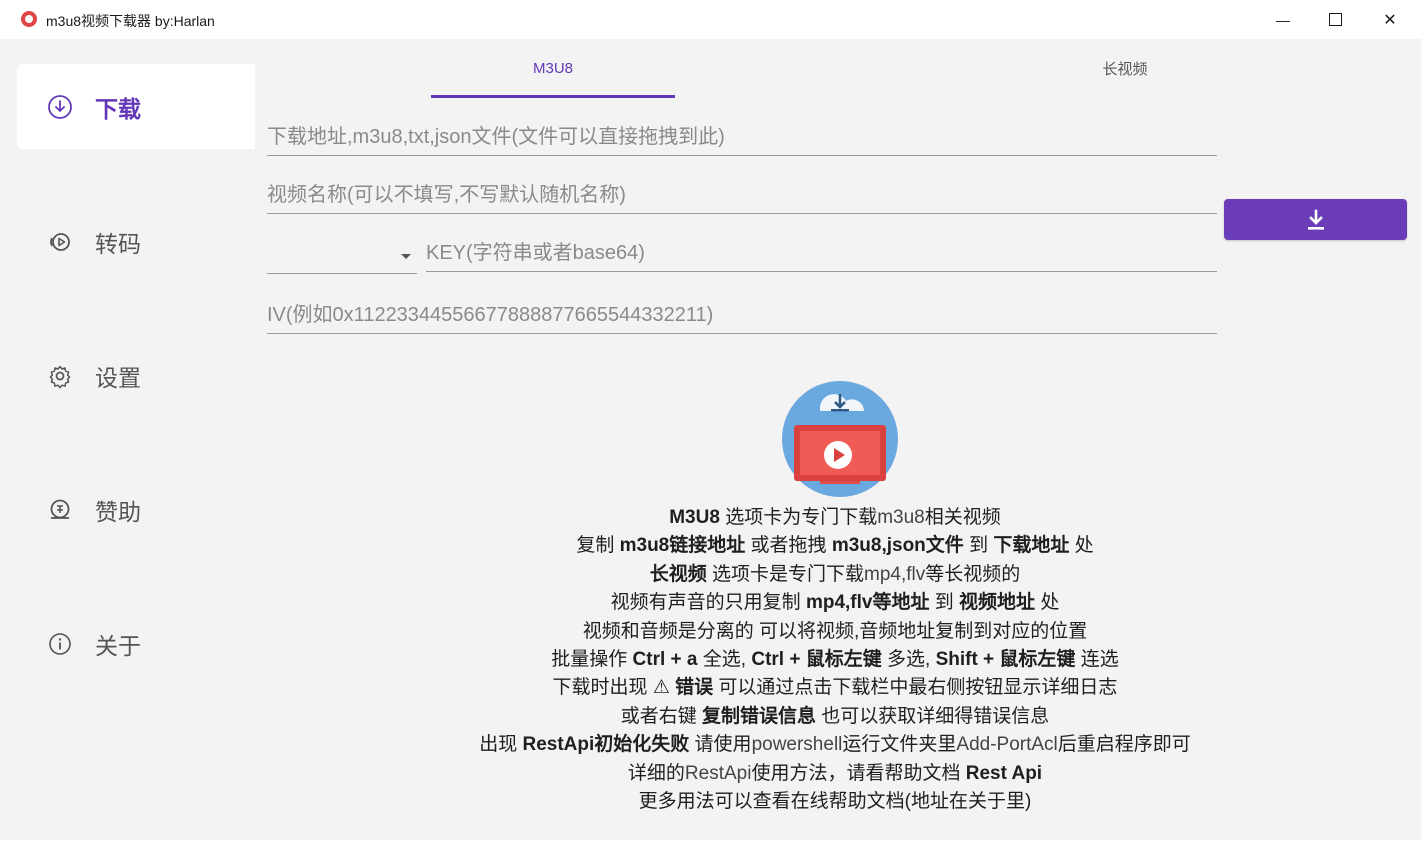  I want to click on help-text-span: 请使用, so click(720, 745).